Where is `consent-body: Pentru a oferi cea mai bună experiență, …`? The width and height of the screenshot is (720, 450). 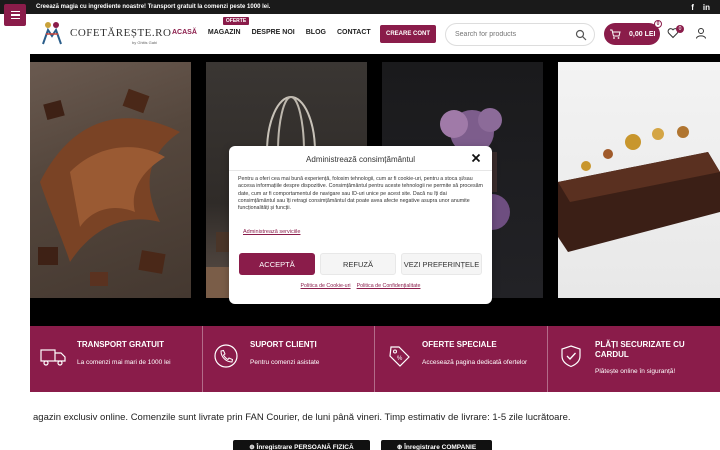
consent-body: Pentru a oferi cea mai bună experiență, … is located at coordinates (360, 194).